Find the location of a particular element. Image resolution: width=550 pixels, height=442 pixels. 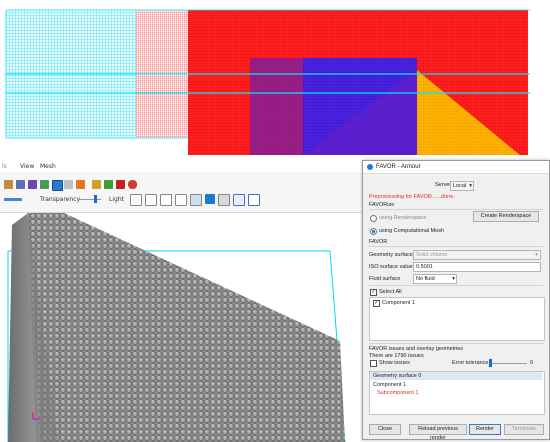

close-button: Close is located at coordinates (385, 429).